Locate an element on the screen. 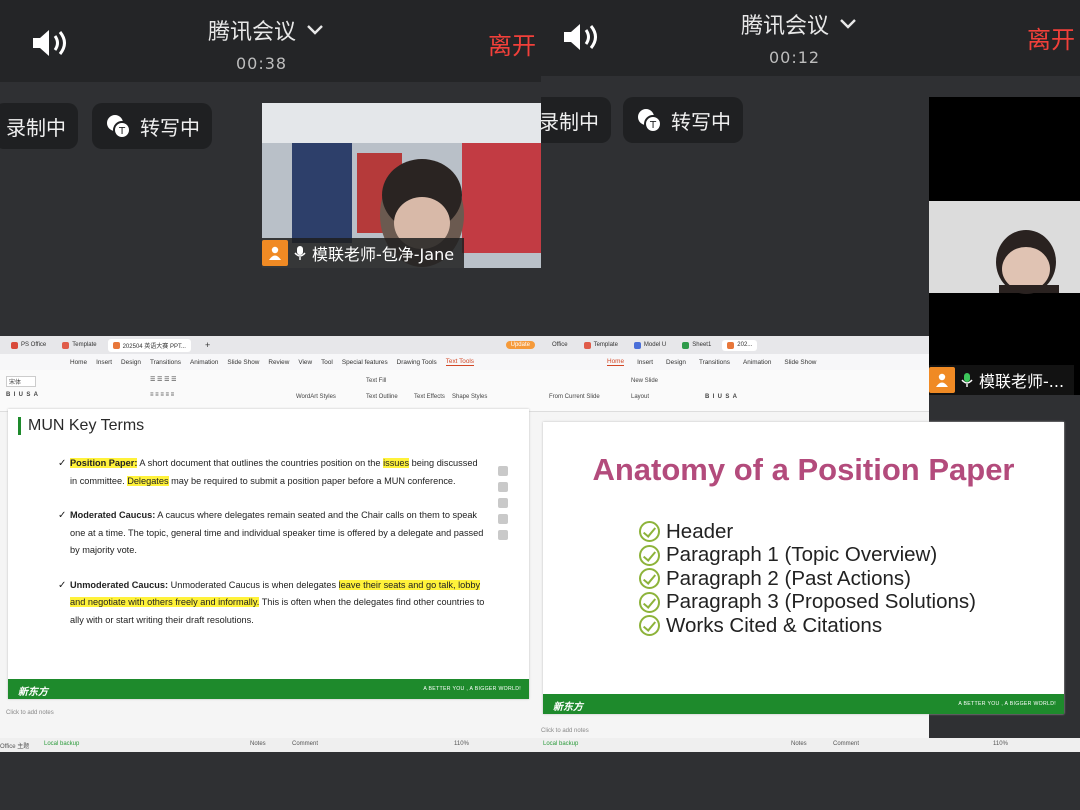 The image size is (1080, 810). check-circle-icon is located at coordinates (649, 579).